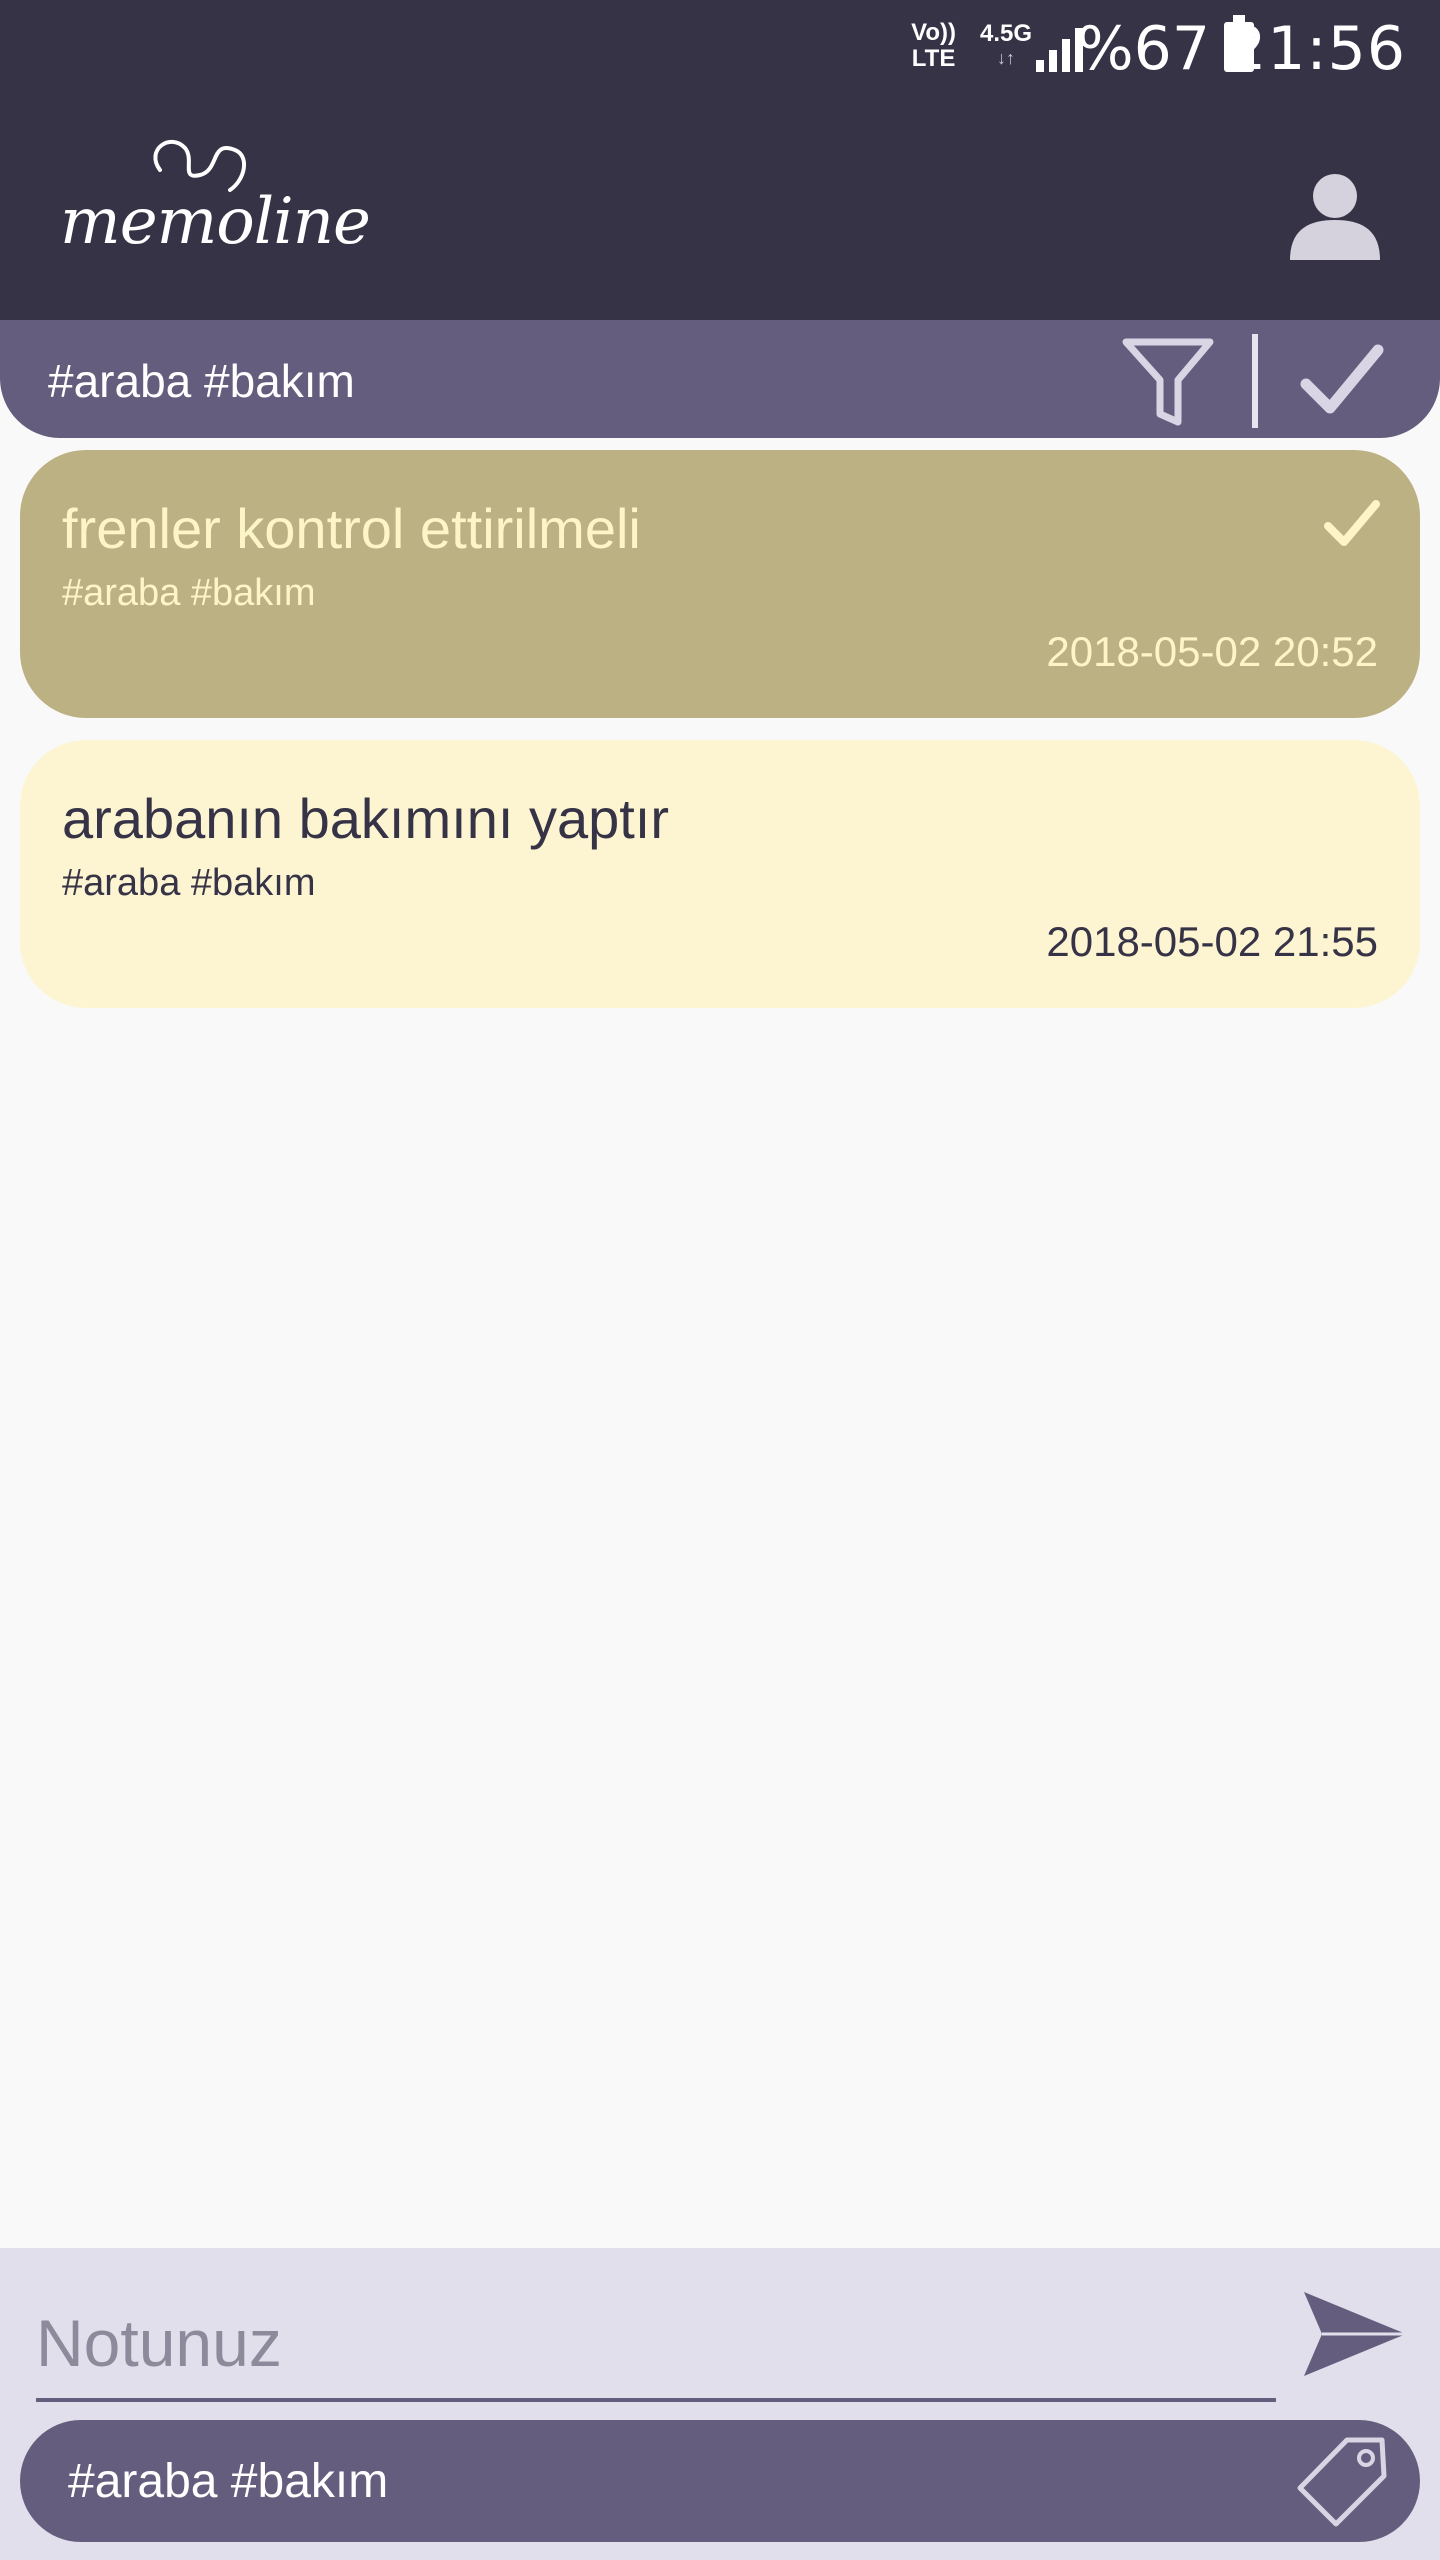  I want to click on note-input, so click(656, 2345).